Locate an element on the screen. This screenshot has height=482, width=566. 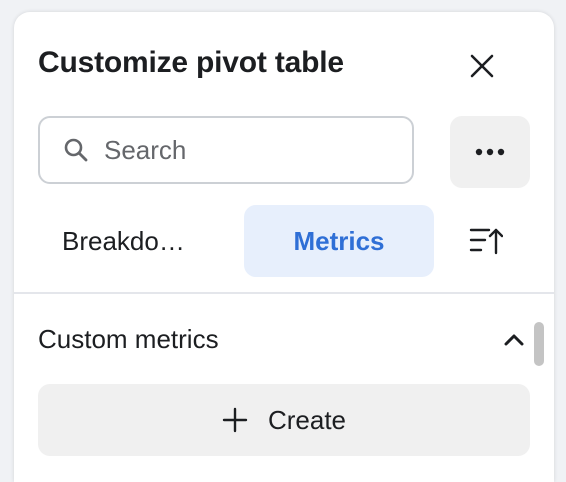
chevron-up-icon is located at coordinates (514, 340).